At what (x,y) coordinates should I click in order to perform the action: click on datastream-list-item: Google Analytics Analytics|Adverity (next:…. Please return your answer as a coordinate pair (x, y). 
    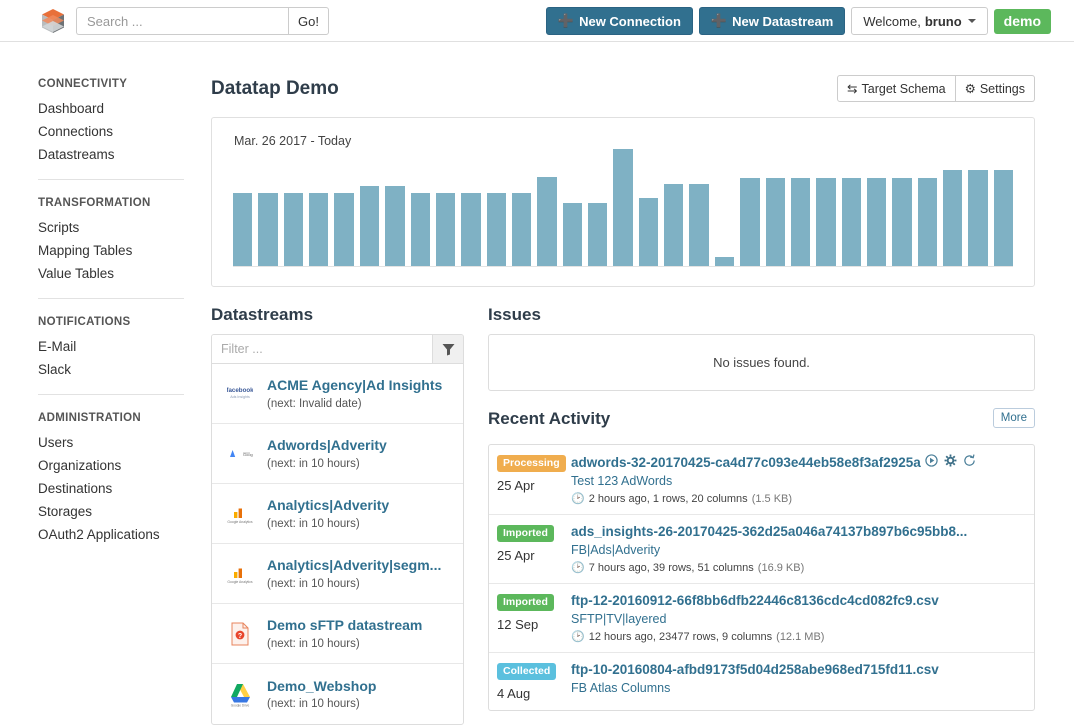
    Looking at the image, I should click on (337, 514).